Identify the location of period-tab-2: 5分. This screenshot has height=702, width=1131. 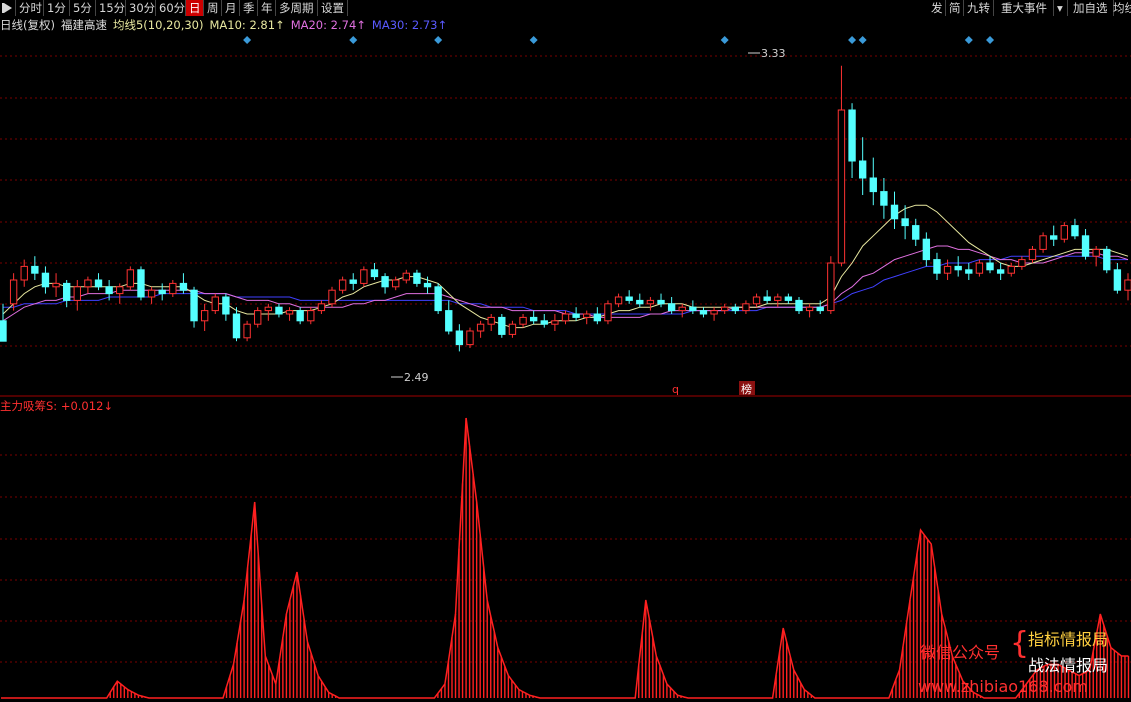
(83, 8).